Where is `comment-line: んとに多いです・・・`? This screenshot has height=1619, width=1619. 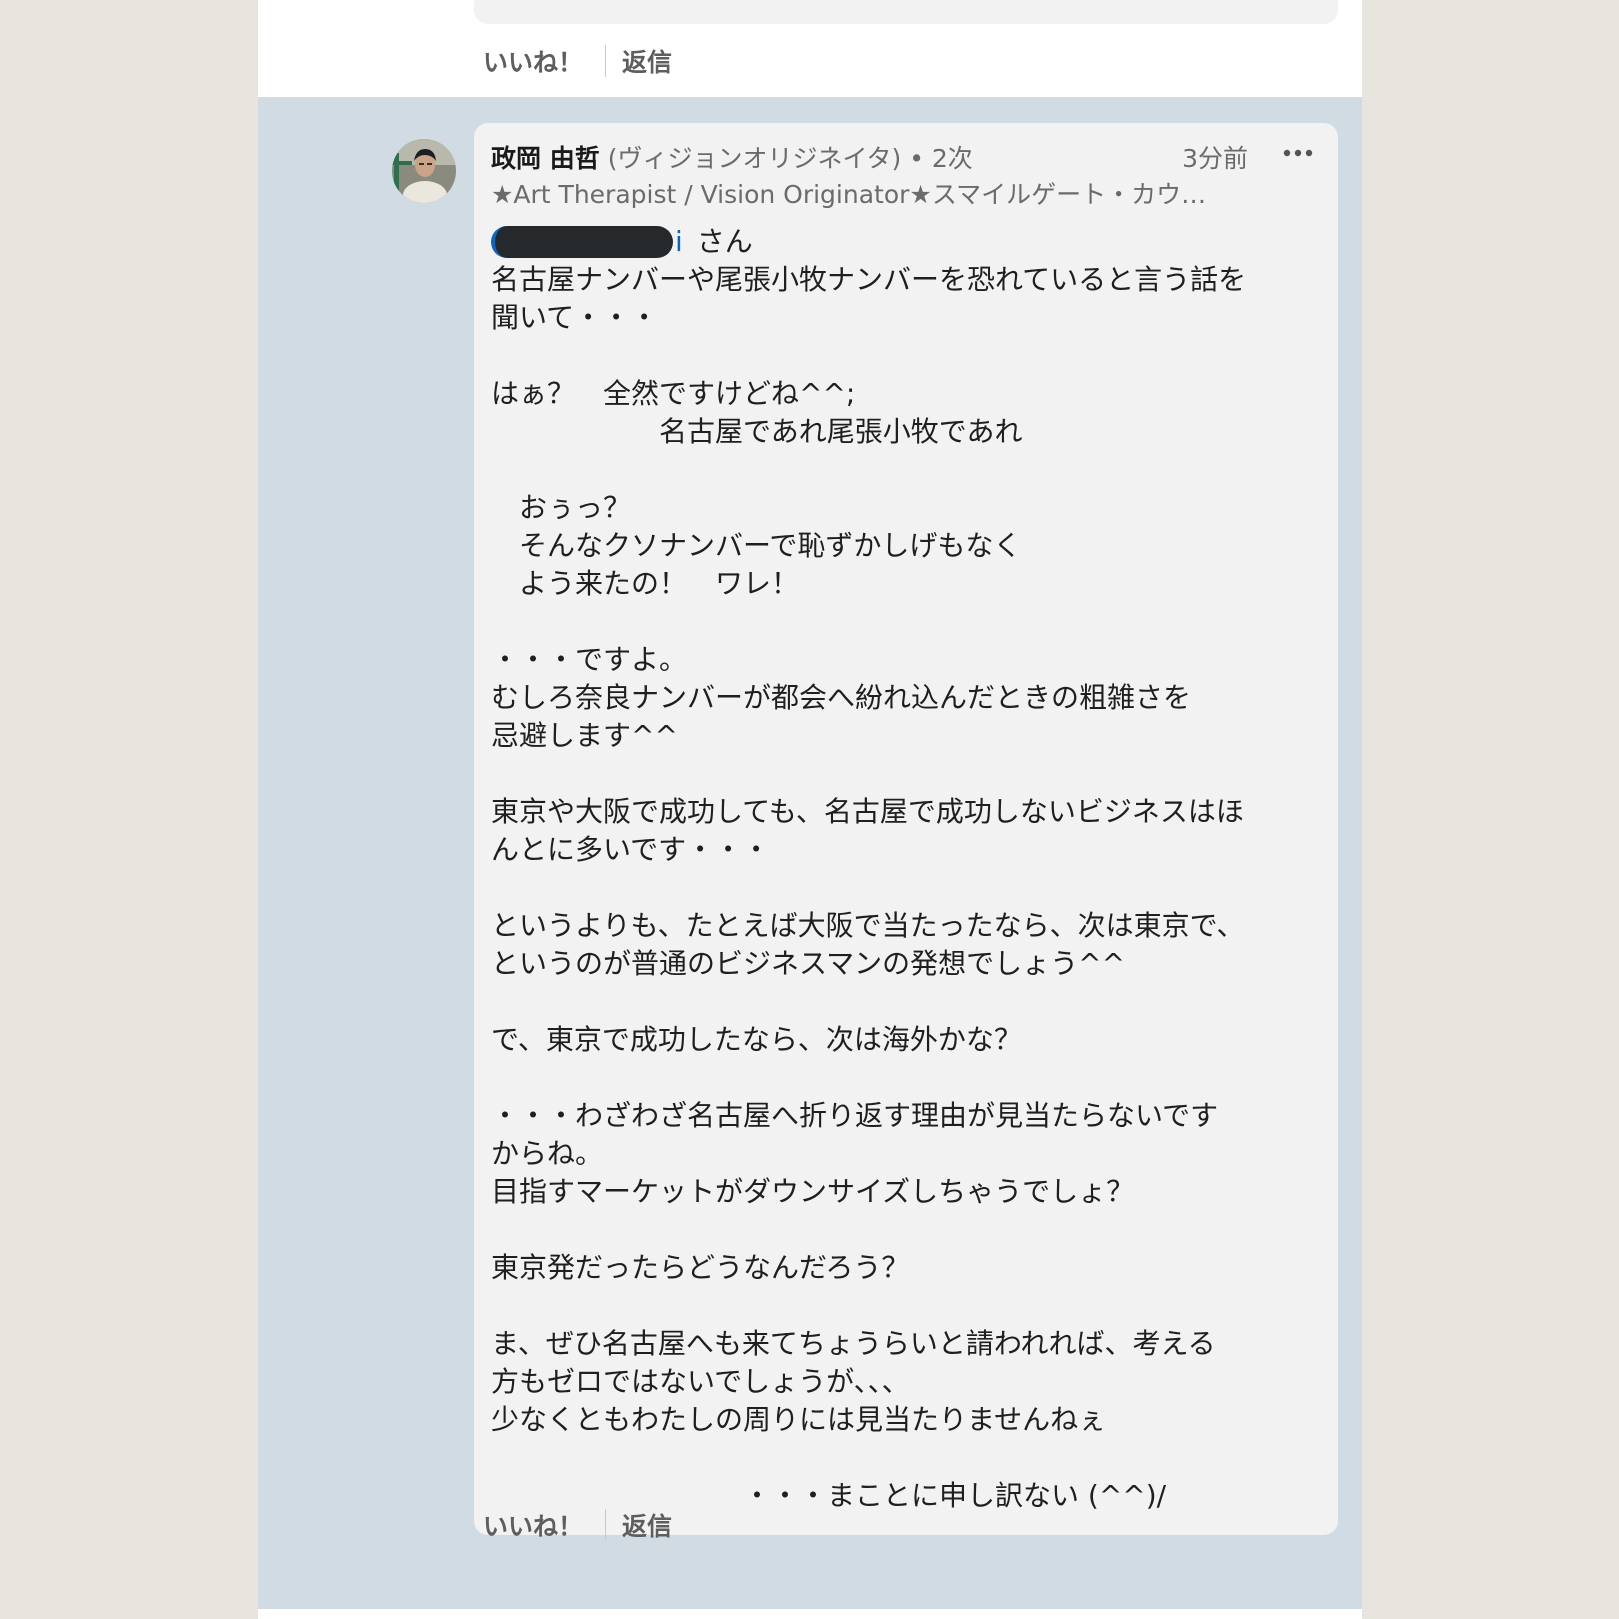 comment-line: んとに多いです・・・ is located at coordinates (631, 849).